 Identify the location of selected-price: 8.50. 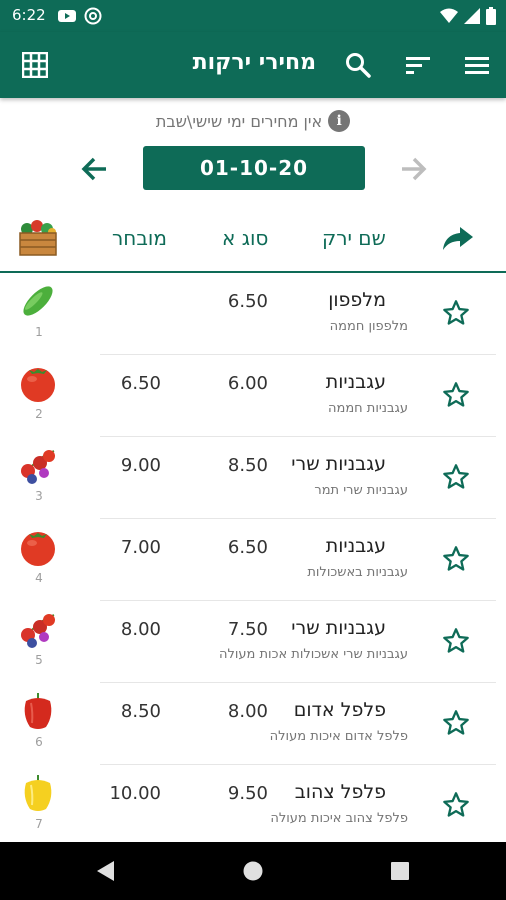
(140, 711).